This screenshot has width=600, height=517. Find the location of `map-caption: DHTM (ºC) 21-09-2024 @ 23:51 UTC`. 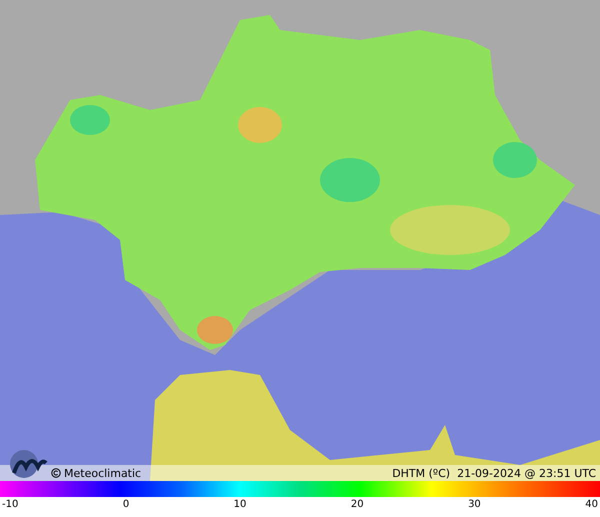

map-caption: DHTM (ºC) 21-09-2024 @ 23:51 UTC is located at coordinates (494, 473).